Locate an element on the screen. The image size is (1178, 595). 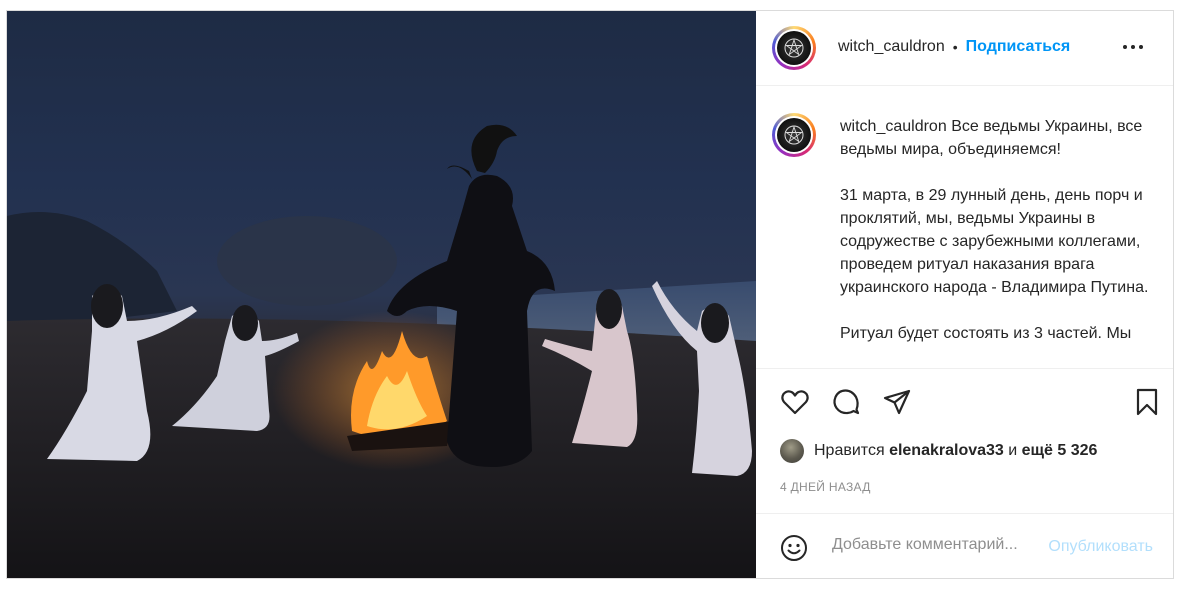
heart-icon is located at coordinates (795, 402).